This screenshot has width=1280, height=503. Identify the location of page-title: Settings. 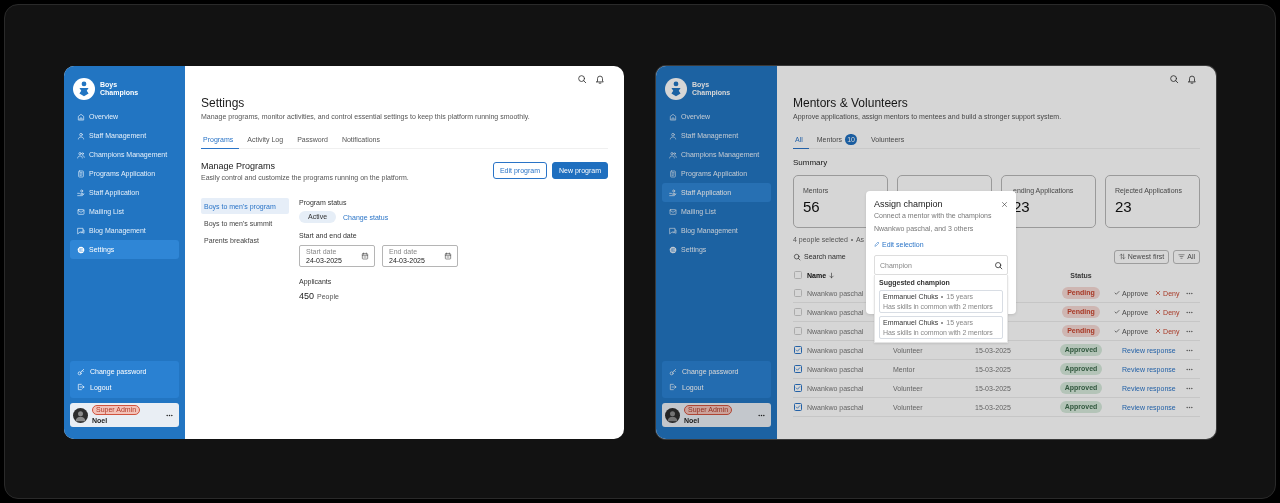
(223, 103).